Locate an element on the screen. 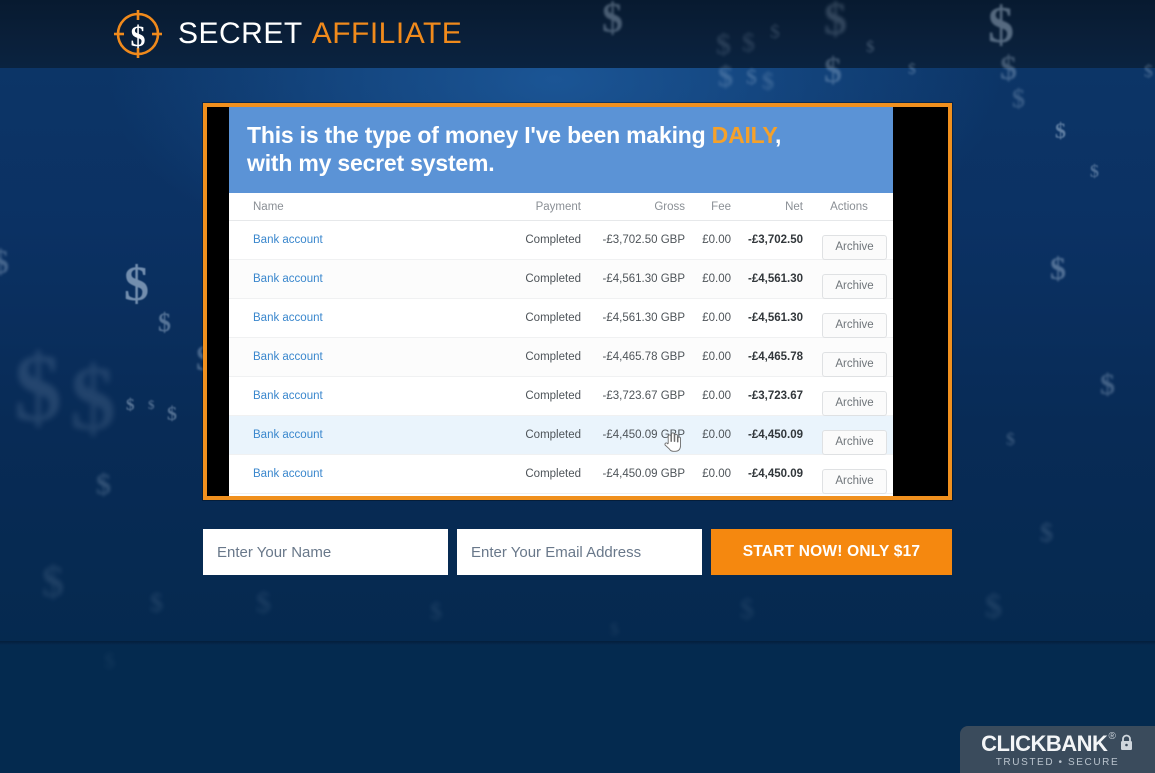 This screenshot has width=1155, height=773. column-header-net: Net is located at coordinates (773, 207).